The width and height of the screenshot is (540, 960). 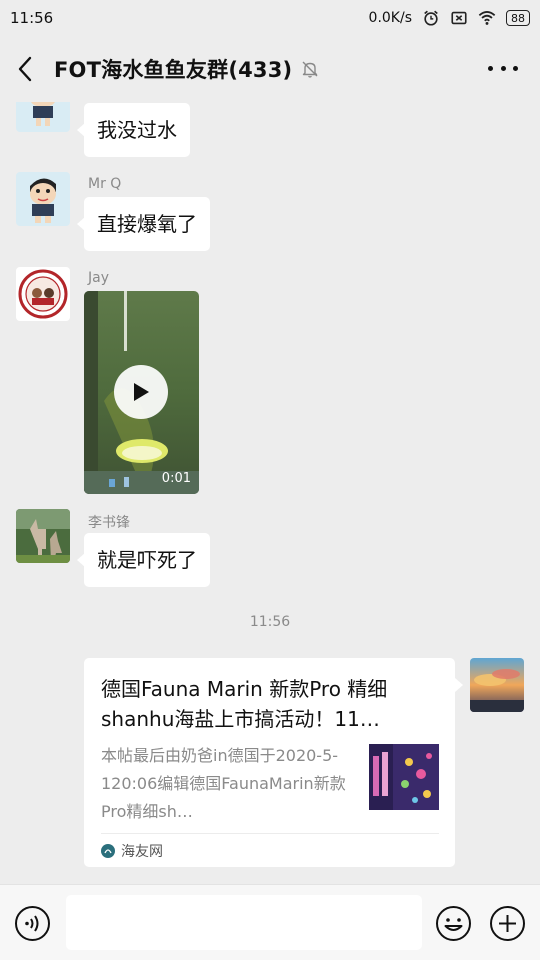 I want to click on sender-name: Mr Q, so click(x=105, y=184).